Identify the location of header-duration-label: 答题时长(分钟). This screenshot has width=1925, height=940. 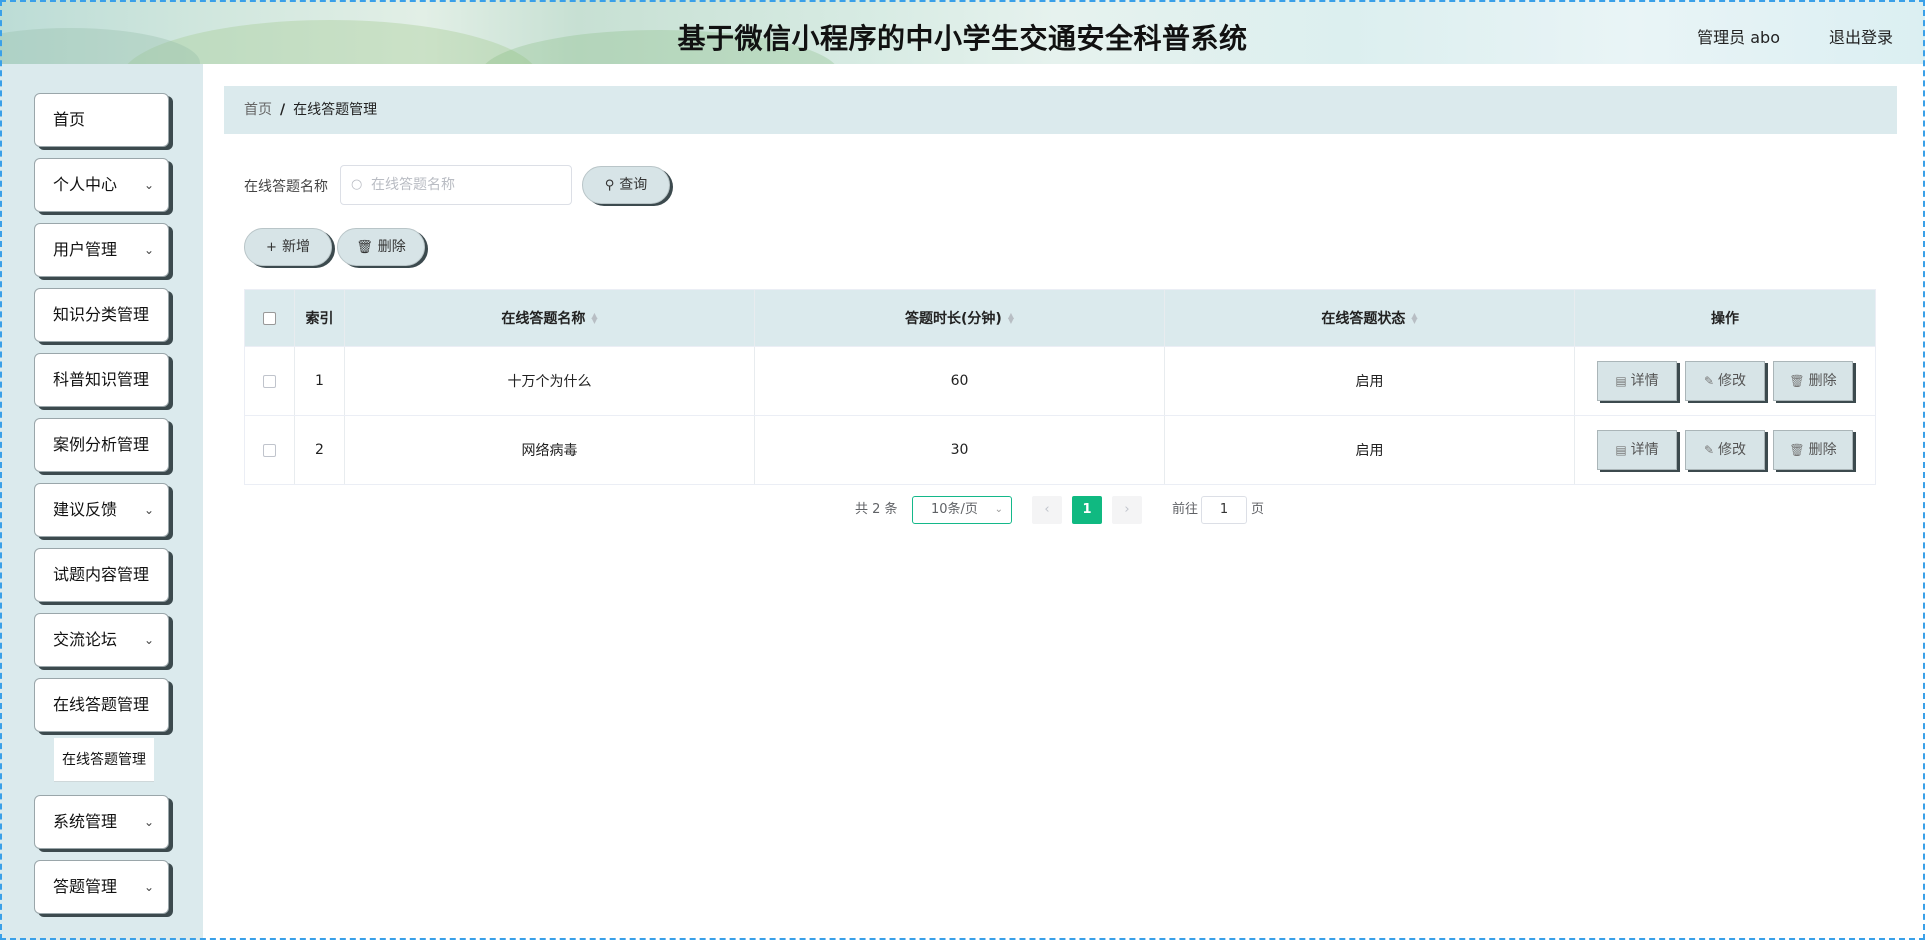
(953, 319).